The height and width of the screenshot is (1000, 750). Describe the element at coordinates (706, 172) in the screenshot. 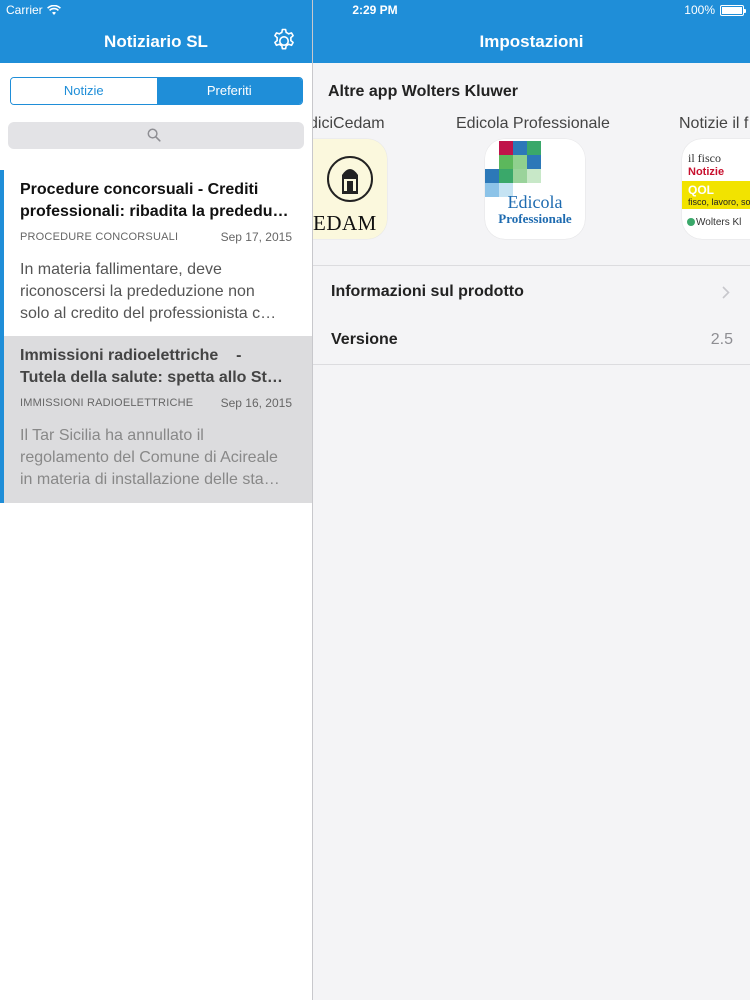

I see `notizie-icon-notizie: Notizie` at that location.